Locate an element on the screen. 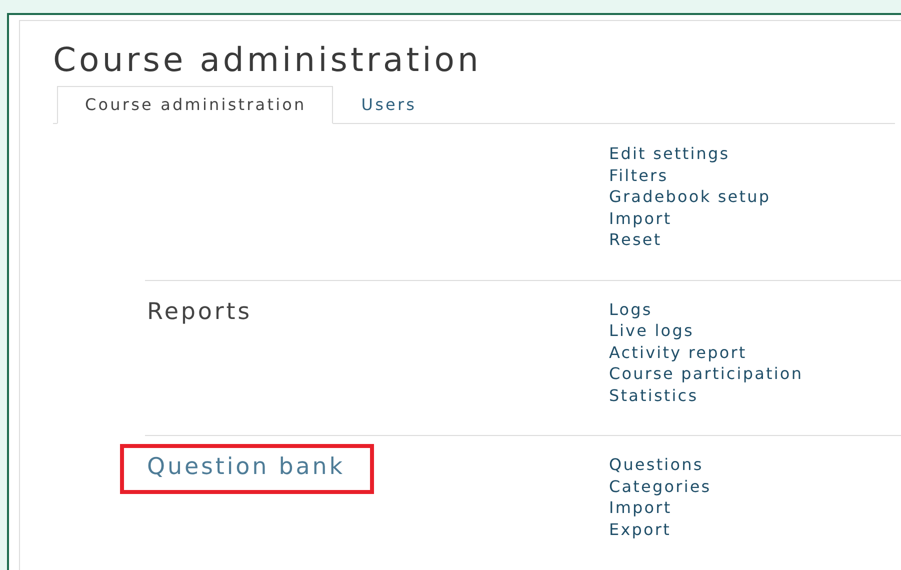 The width and height of the screenshot is (901, 570). nav-link: Edit settings is located at coordinates (690, 153).